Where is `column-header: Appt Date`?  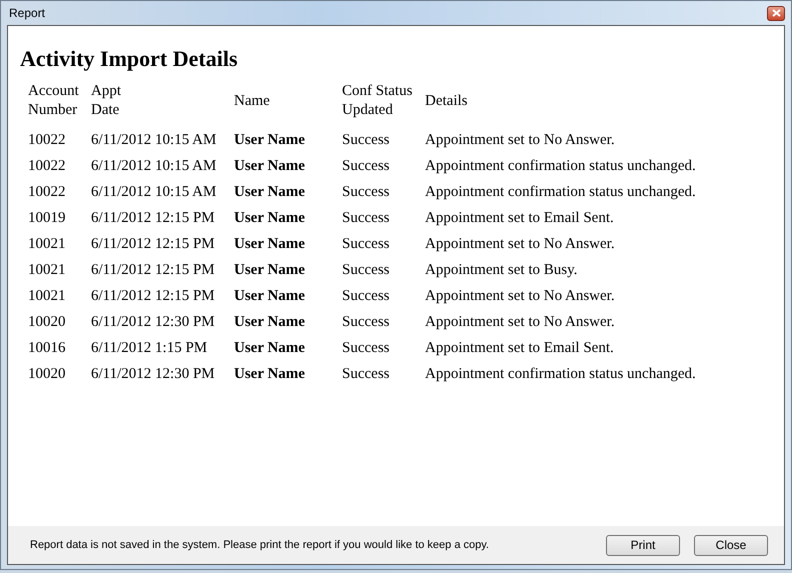
column-header: Appt Date is located at coordinates (106, 101).